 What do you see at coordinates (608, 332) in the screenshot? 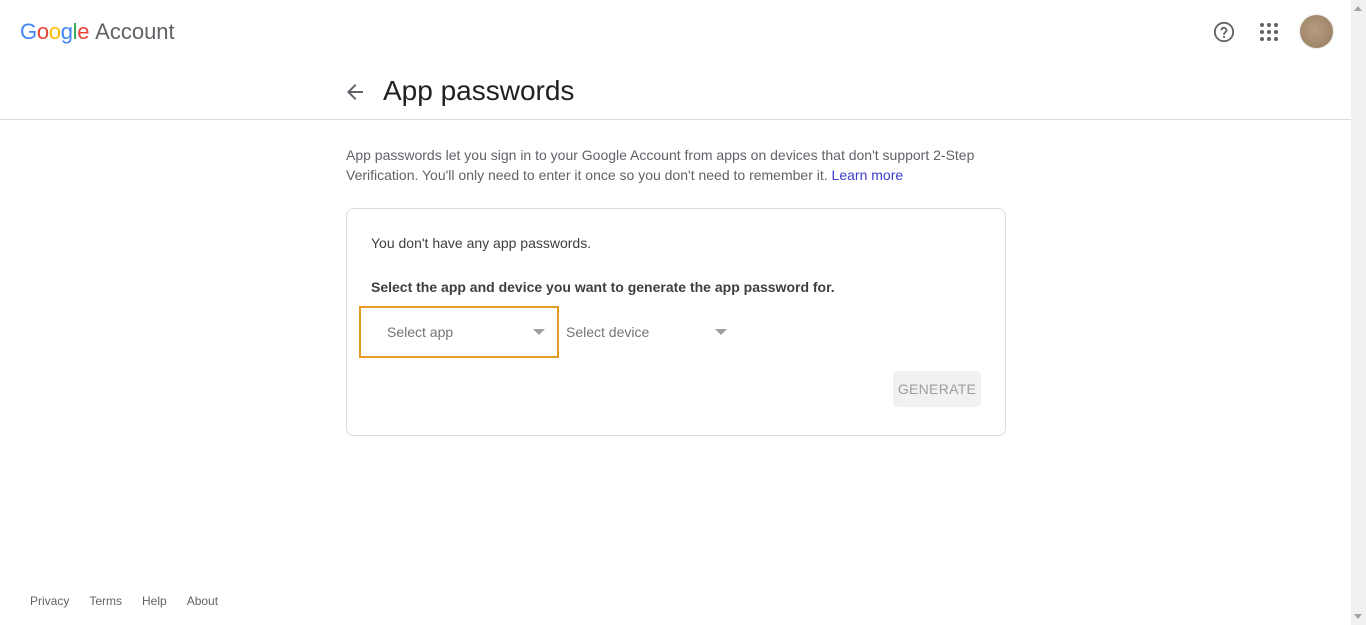
I see `select-device-label: Select device` at bounding box center [608, 332].